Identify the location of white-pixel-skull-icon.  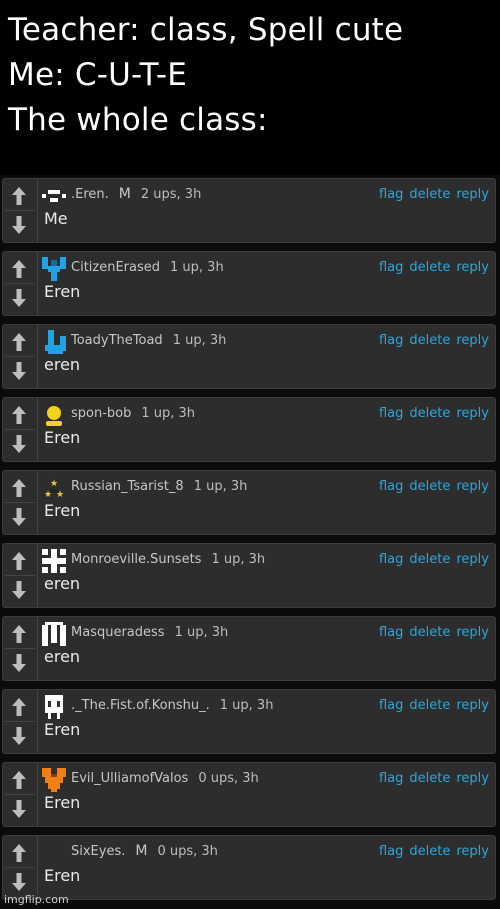
(54, 707).